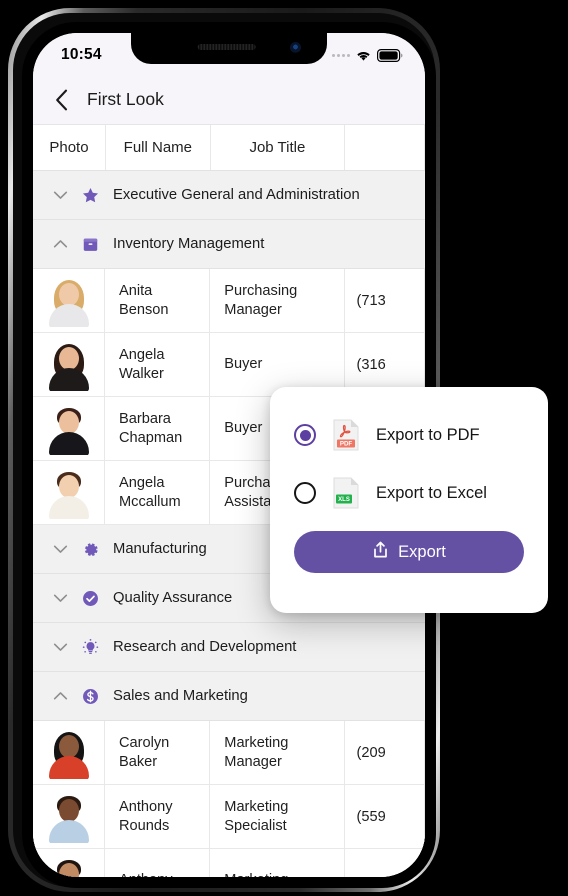 The width and height of the screenshot is (568, 896). Describe the element at coordinates (90, 696) in the screenshot. I see `dollar-circle-icon` at that location.